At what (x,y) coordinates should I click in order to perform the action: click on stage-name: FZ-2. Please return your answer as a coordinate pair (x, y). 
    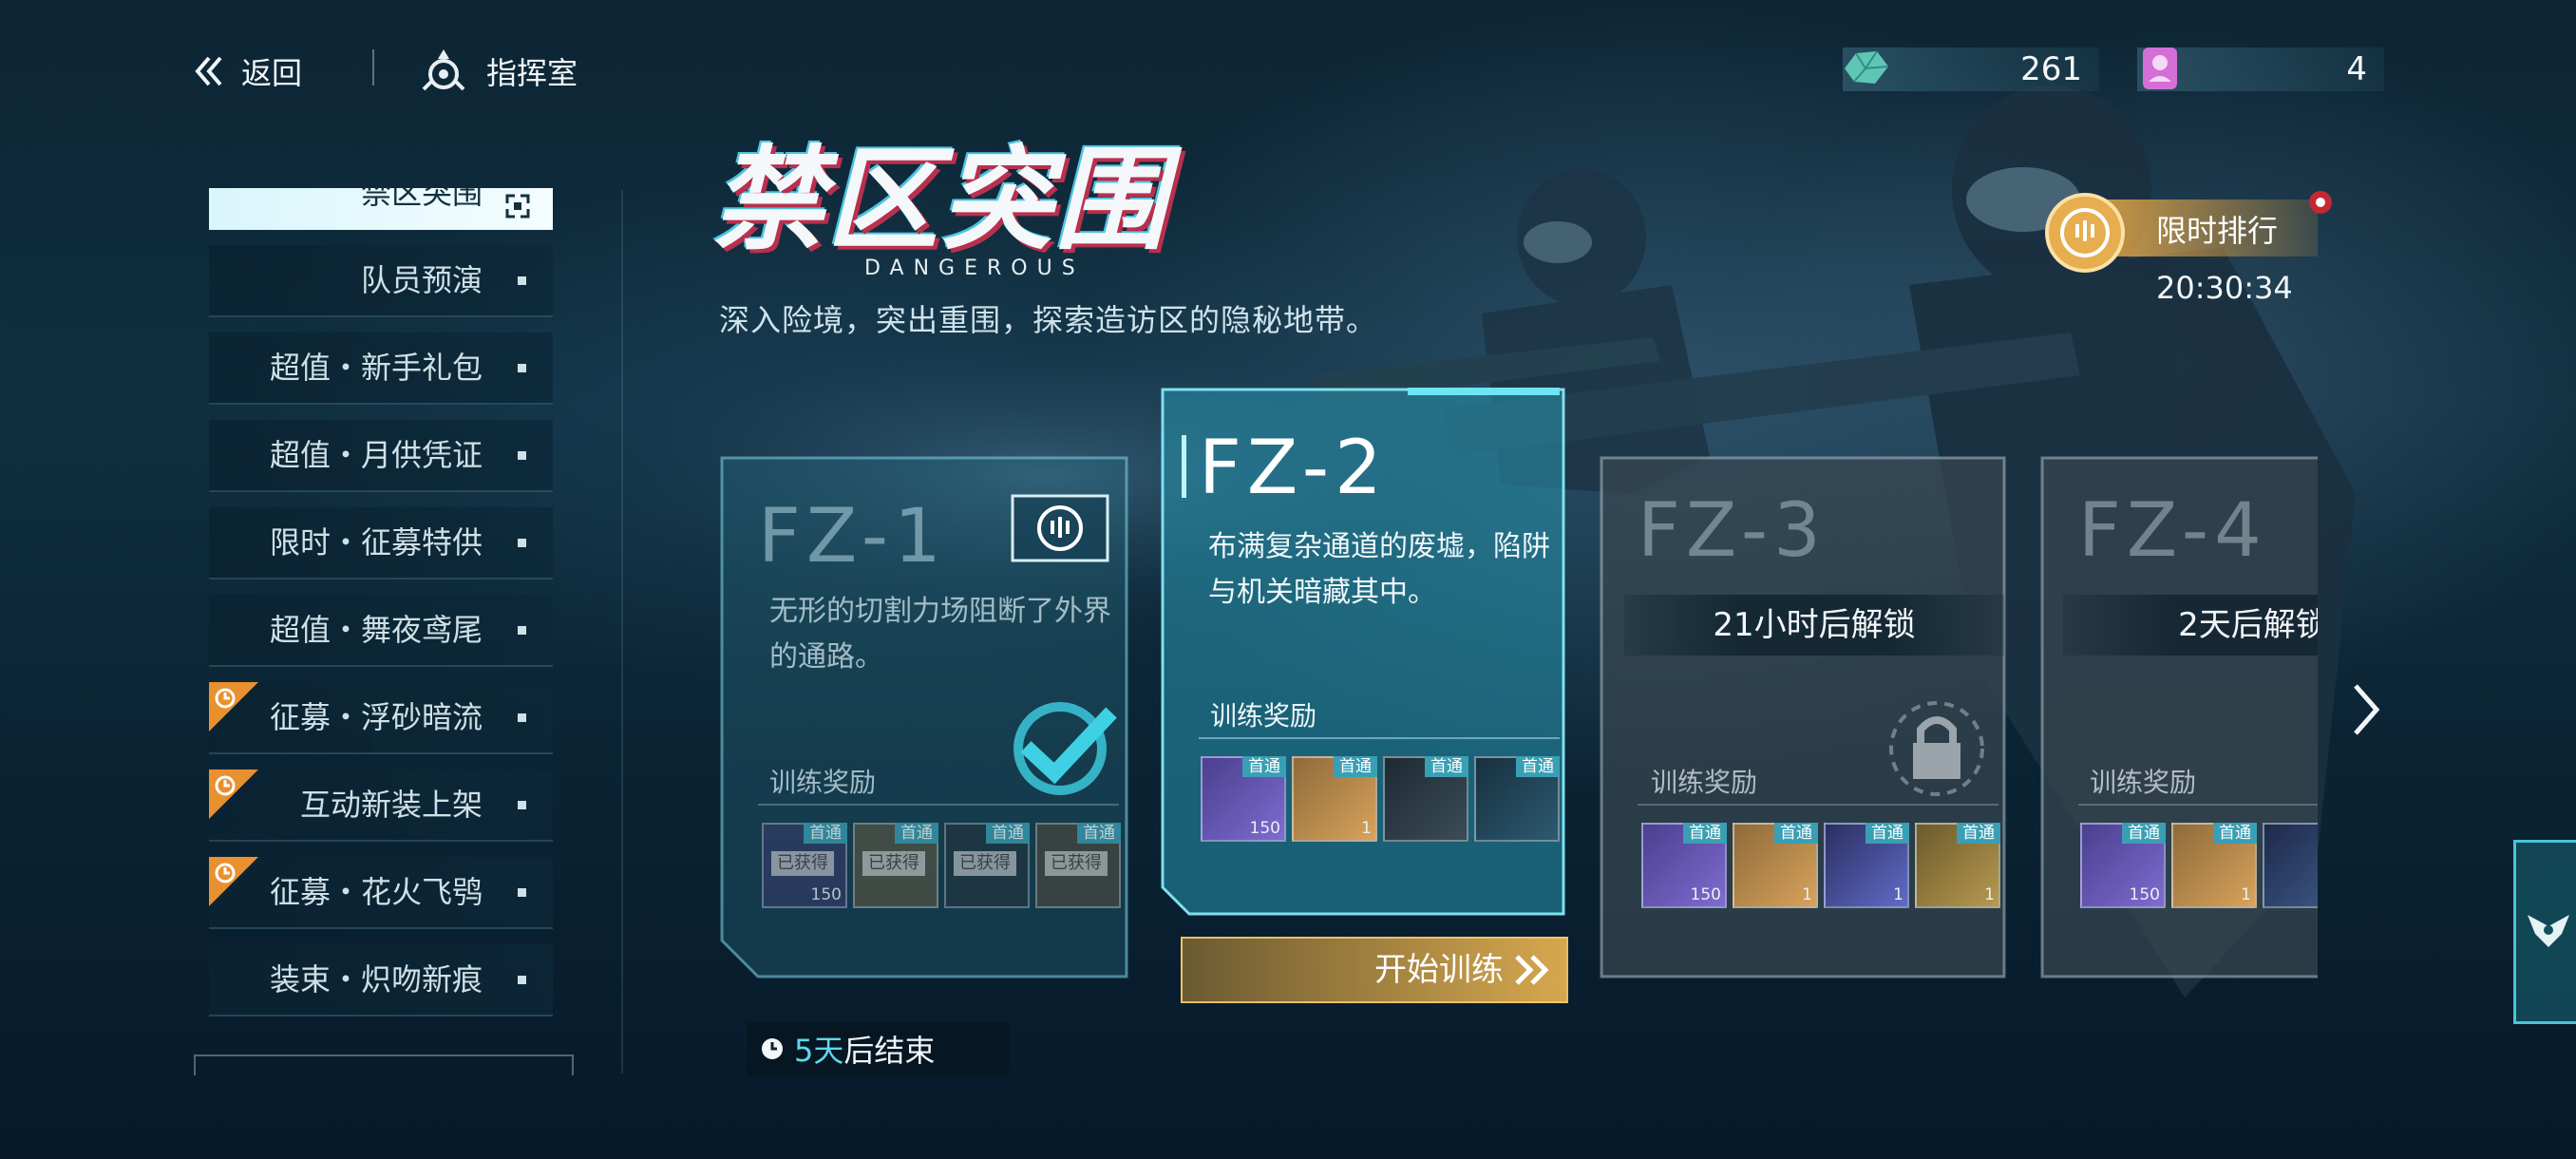
    Looking at the image, I should click on (1293, 468).